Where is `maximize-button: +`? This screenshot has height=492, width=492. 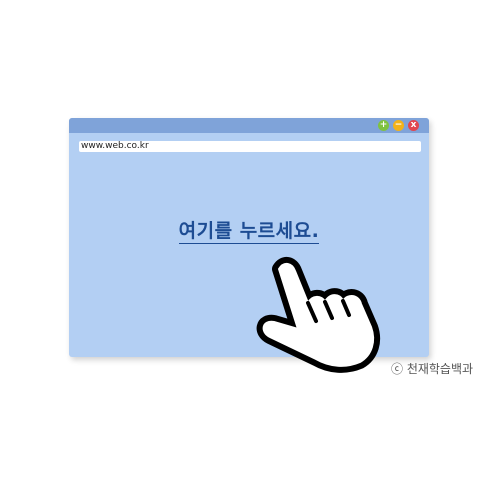 maximize-button: + is located at coordinates (383, 125).